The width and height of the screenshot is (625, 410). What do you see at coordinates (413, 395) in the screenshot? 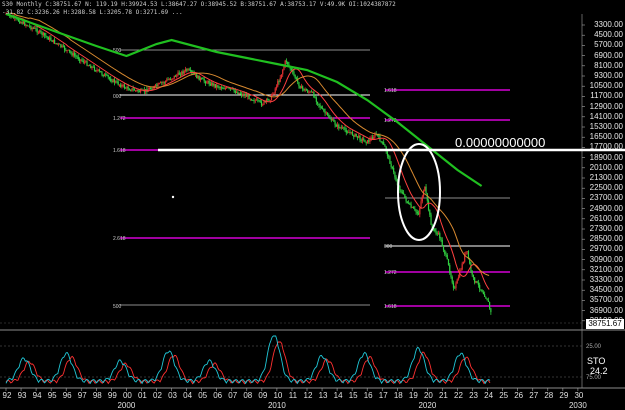
I see `year-tick-label: 19` at bounding box center [413, 395].